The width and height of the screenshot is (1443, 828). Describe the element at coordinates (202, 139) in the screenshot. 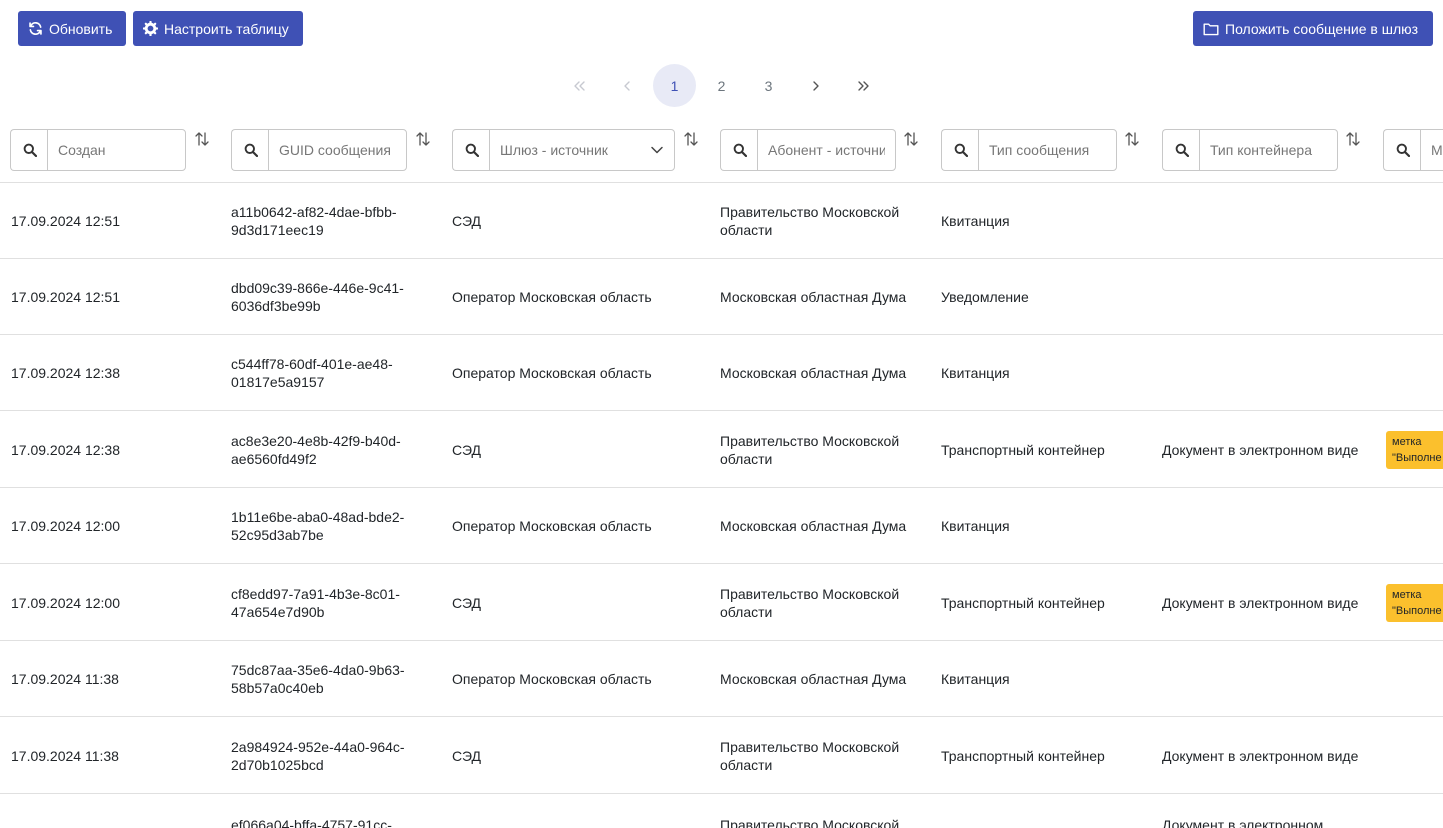

I see `sort-created-button` at that location.